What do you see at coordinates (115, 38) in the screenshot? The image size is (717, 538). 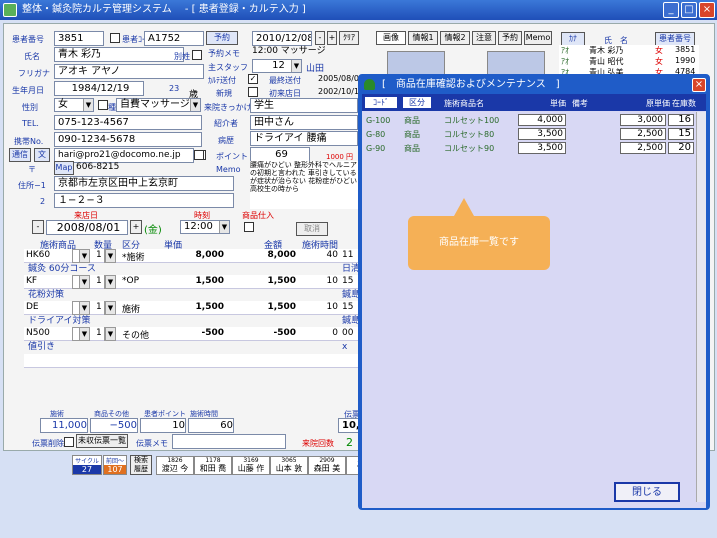 I see `patient-code-checkbox` at bounding box center [115, 38].